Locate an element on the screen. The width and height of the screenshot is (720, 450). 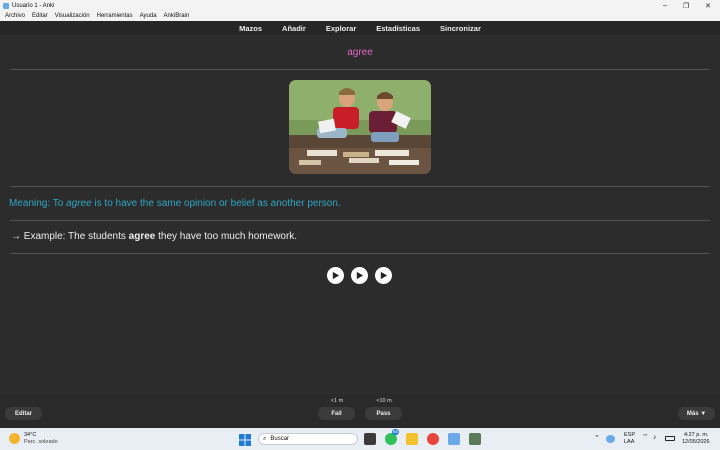
answer-bar: Editar <1 m Fail <10 m Pass Más ▼ is located at coordinates (360, 411).